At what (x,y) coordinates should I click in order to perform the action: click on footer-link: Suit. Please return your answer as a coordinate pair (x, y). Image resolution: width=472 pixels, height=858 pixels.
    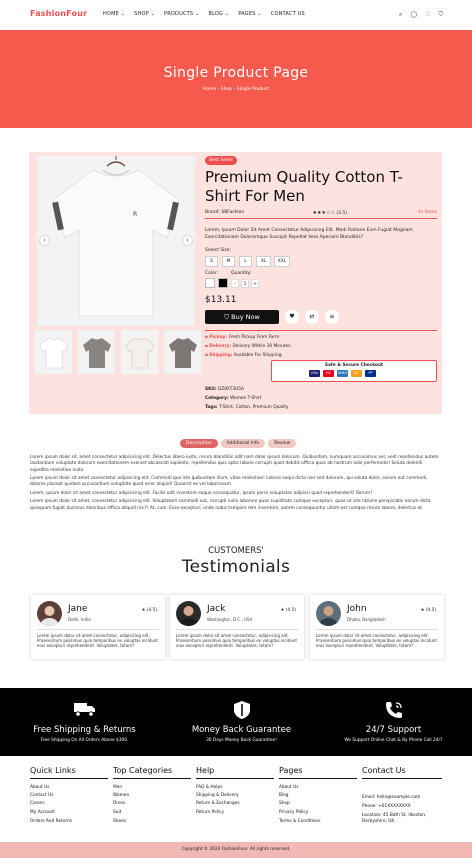
    Looking at the image, I should click on (117, 812).